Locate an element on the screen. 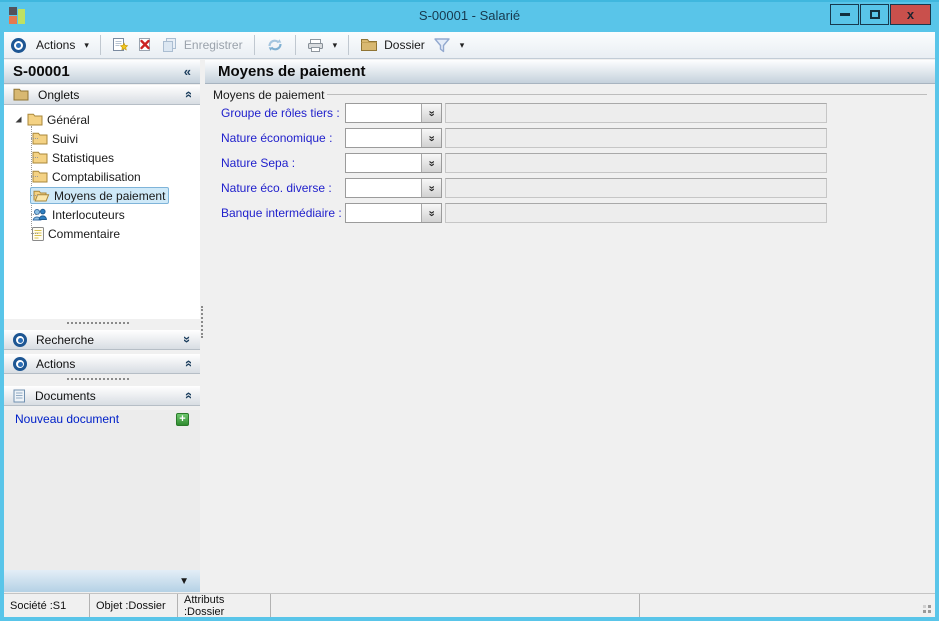  groupbox-border is located at coordinates (627, 94).